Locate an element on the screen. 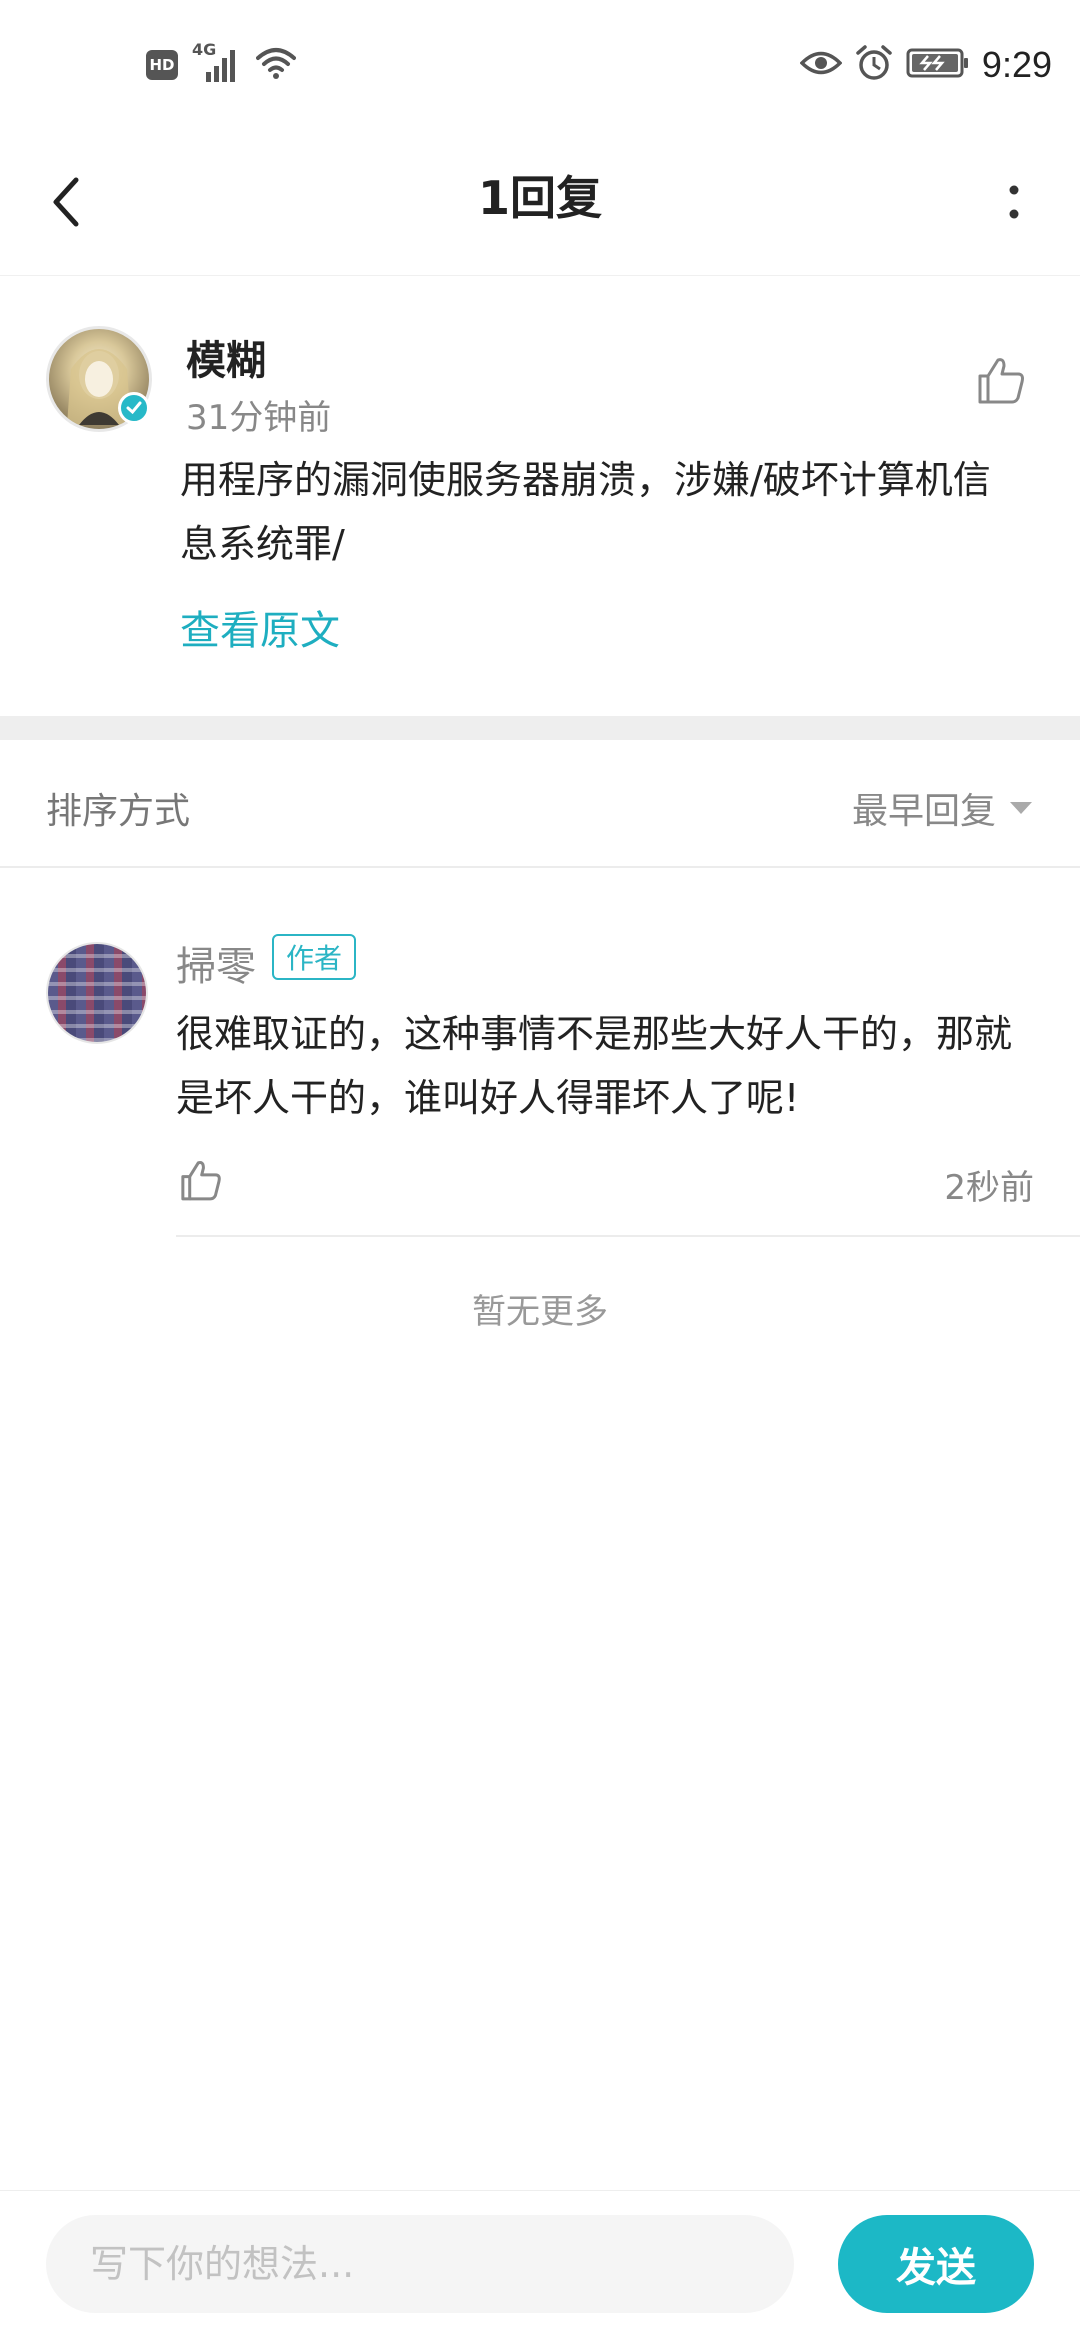 The height and width of the screenshot is (2340, 1080). sort-dropdown: 最早回复 is located at coordinates (943, 808).